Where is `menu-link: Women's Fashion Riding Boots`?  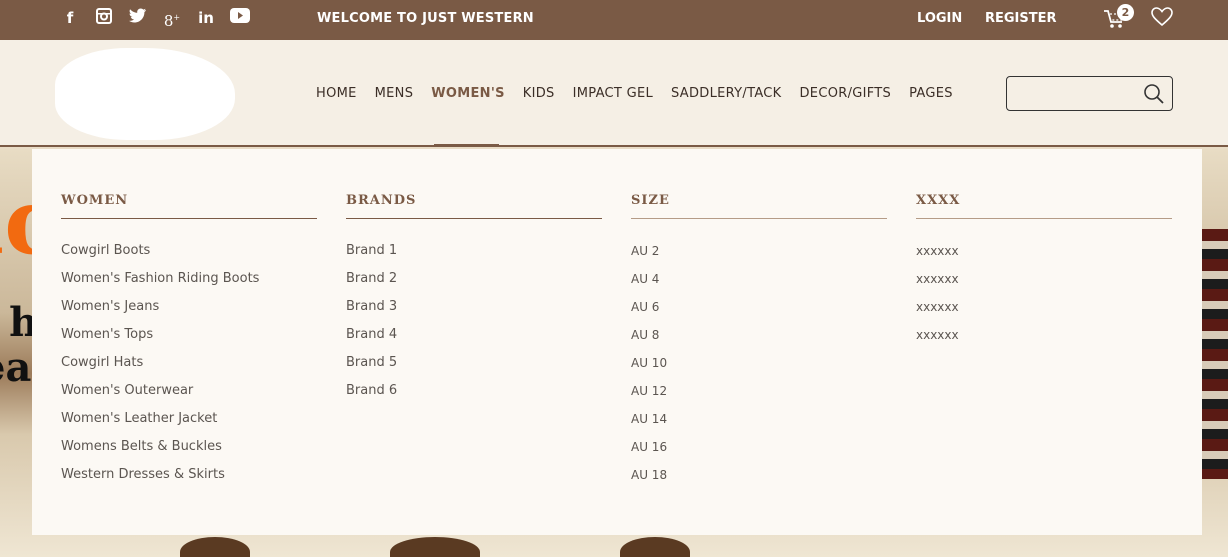
menu-link: Women's Fashion Riding Boots is located at coordinates (189, 285).